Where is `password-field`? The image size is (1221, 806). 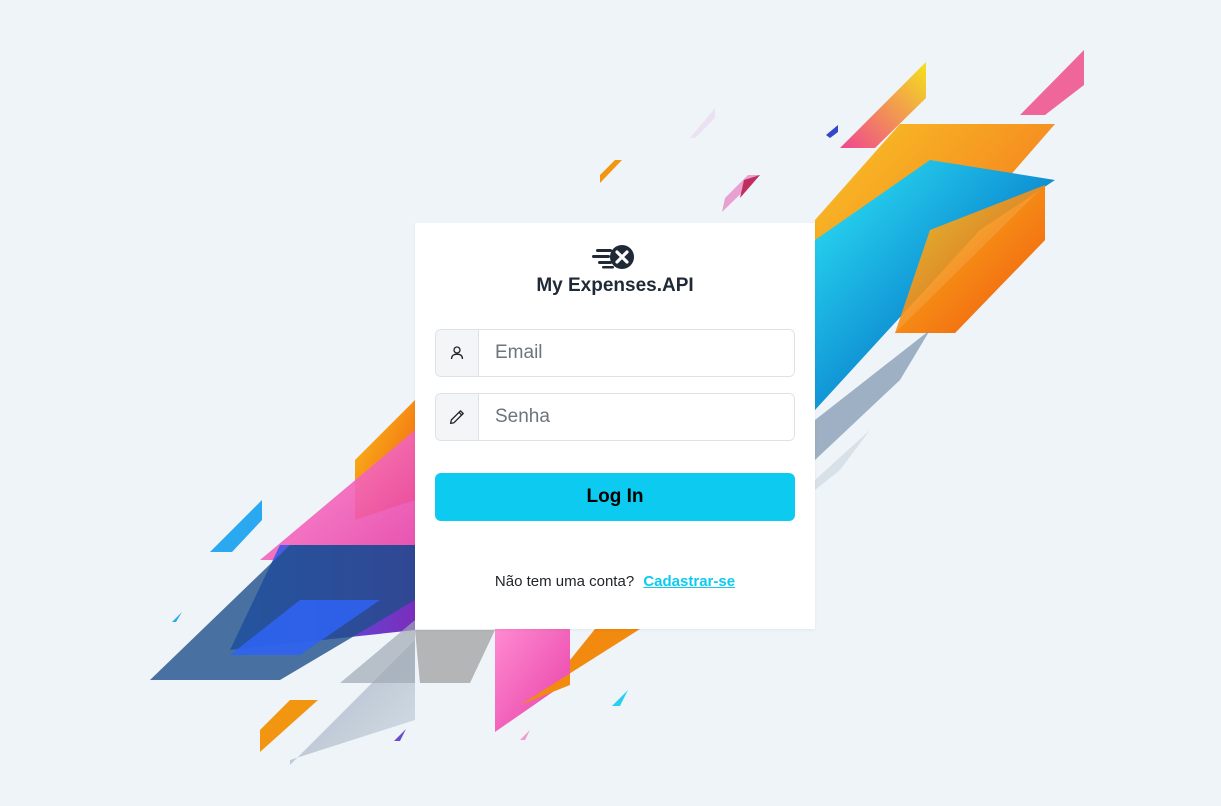 password-field is located at coordinates (615, 417).